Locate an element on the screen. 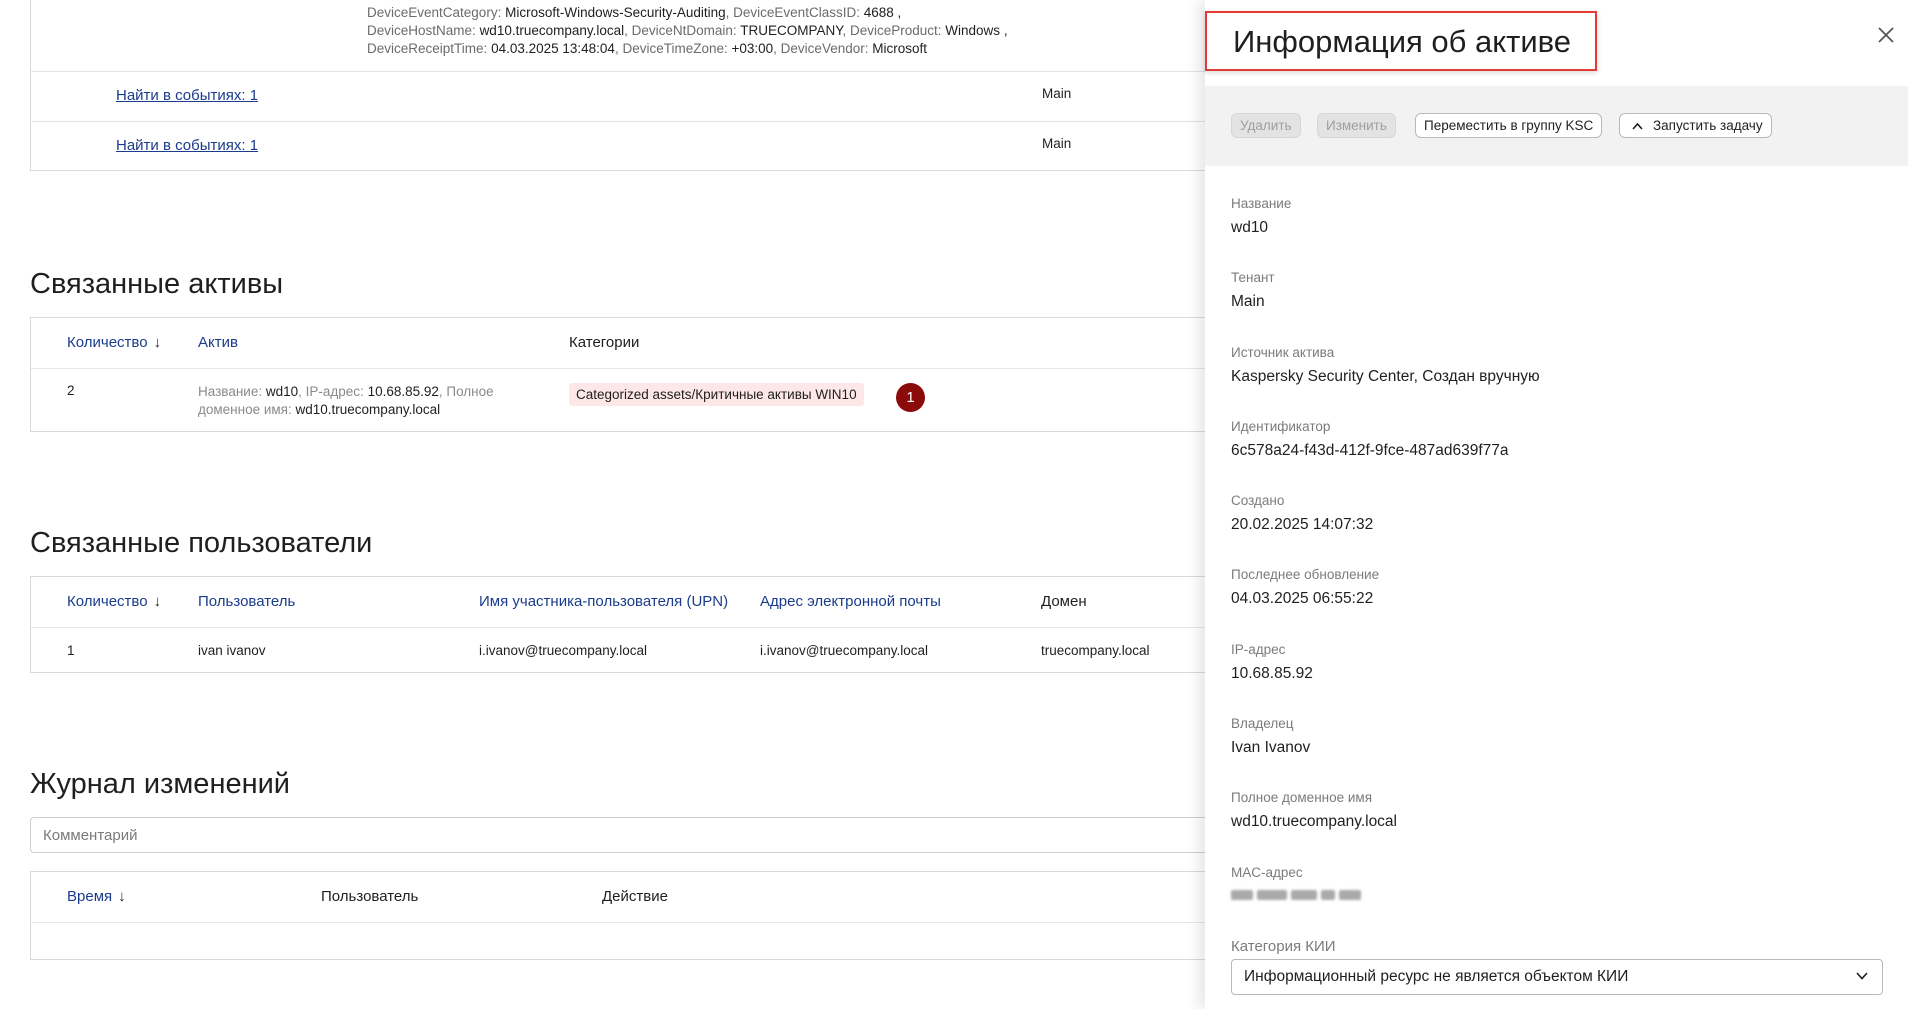 The height and width of the screenshot is (1009, 1908). asset-fqdn-label: , Полное is located at coordinates (466, 391).